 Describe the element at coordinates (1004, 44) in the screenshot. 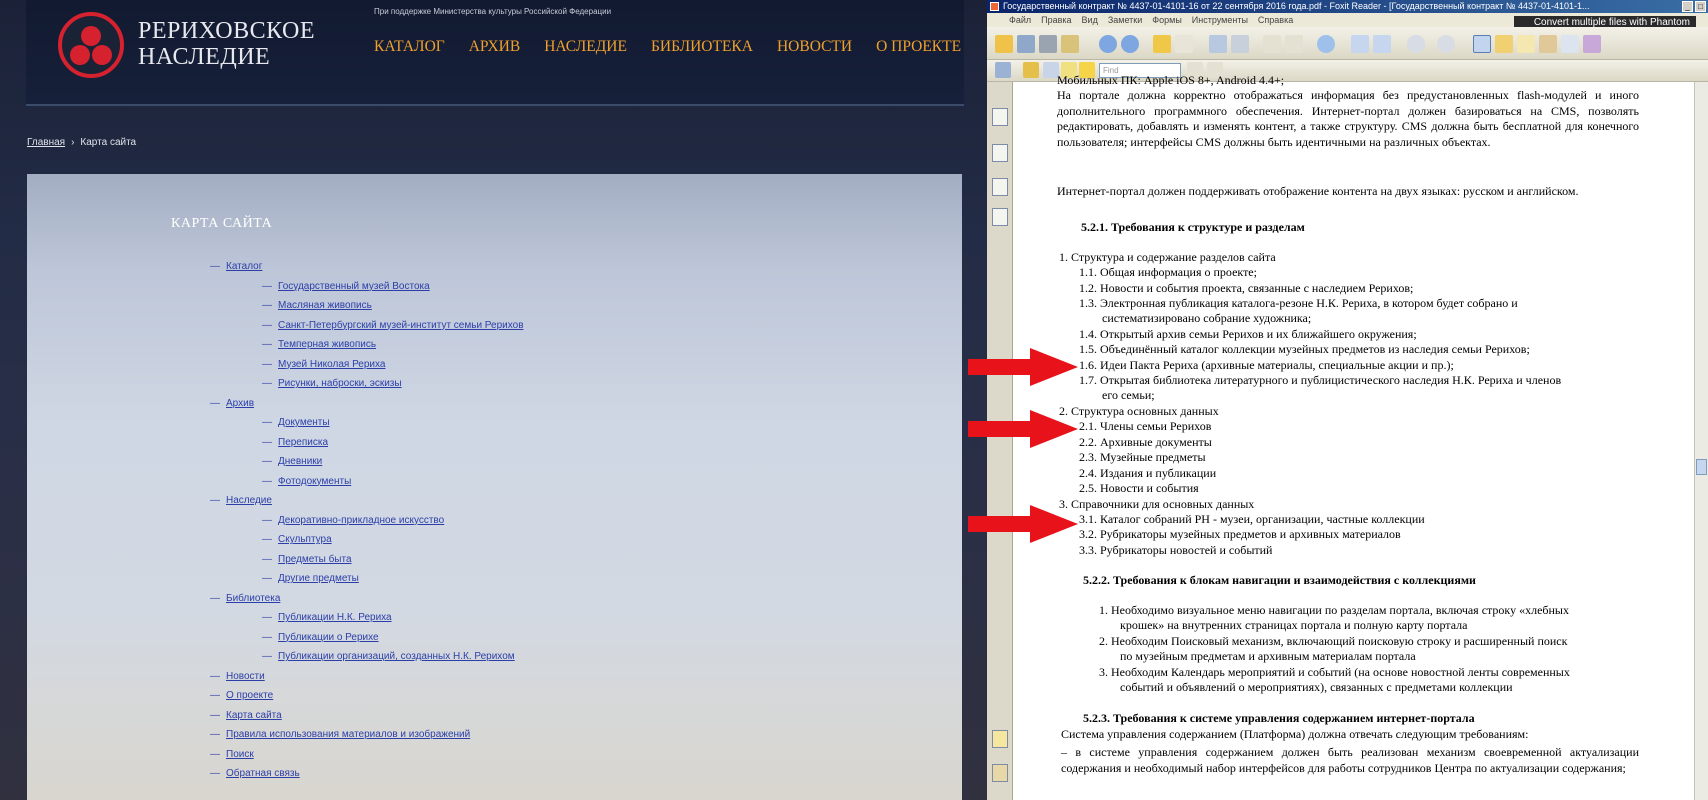

I see `open-icon` at that location.